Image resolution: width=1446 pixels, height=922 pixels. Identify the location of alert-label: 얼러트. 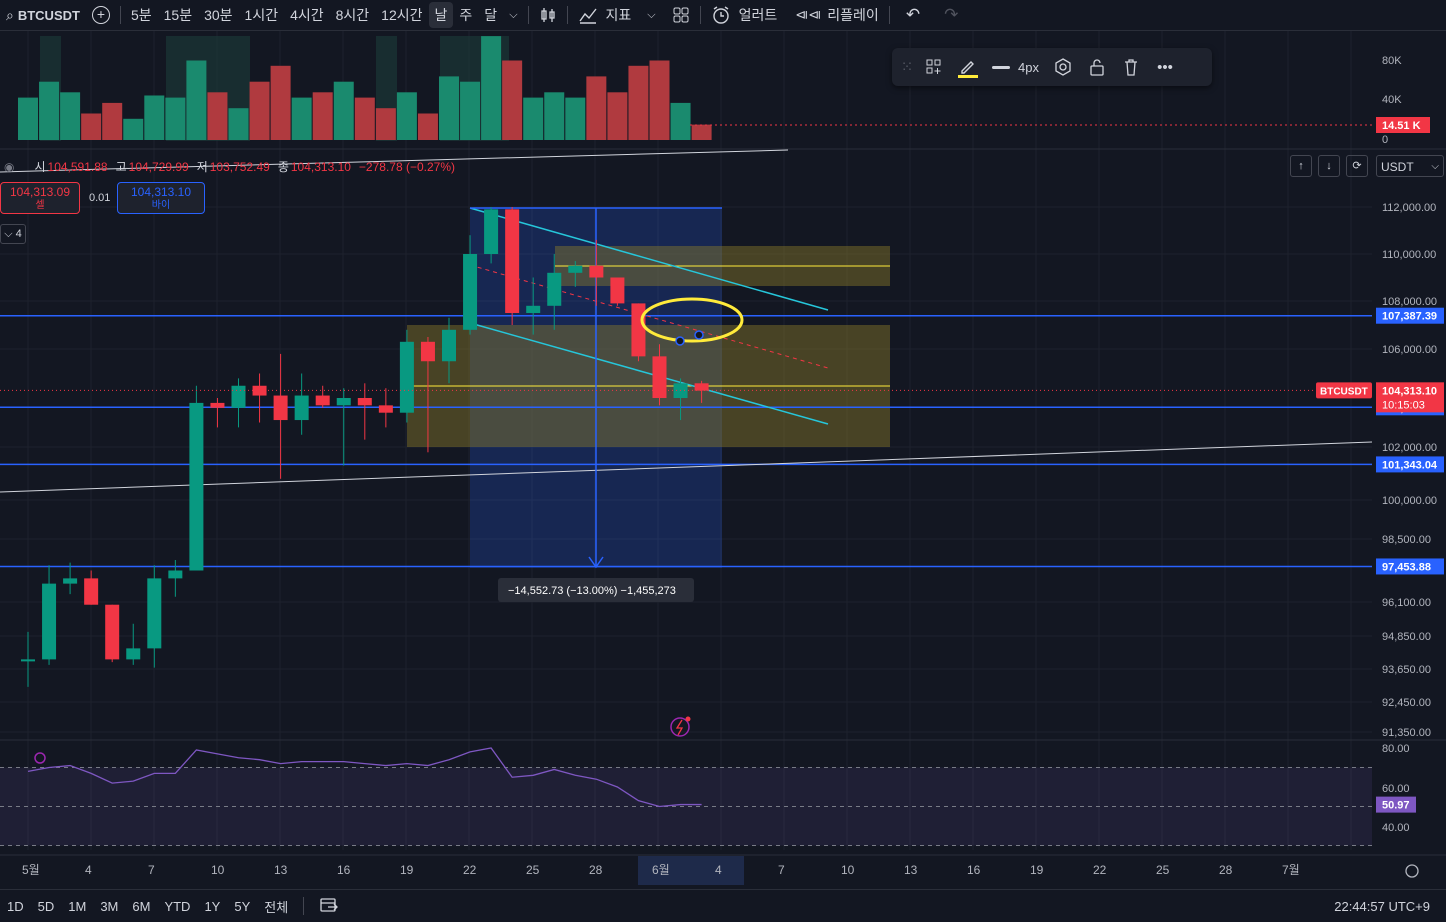
(758, 15).